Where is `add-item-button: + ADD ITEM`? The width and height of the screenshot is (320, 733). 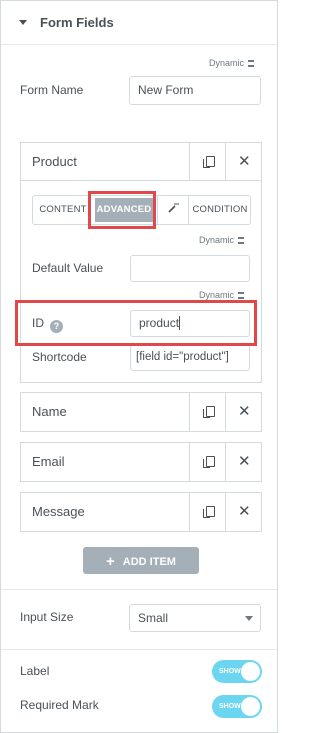 add-item-button: + ADD ITEM is located at coordinates (141, 560).